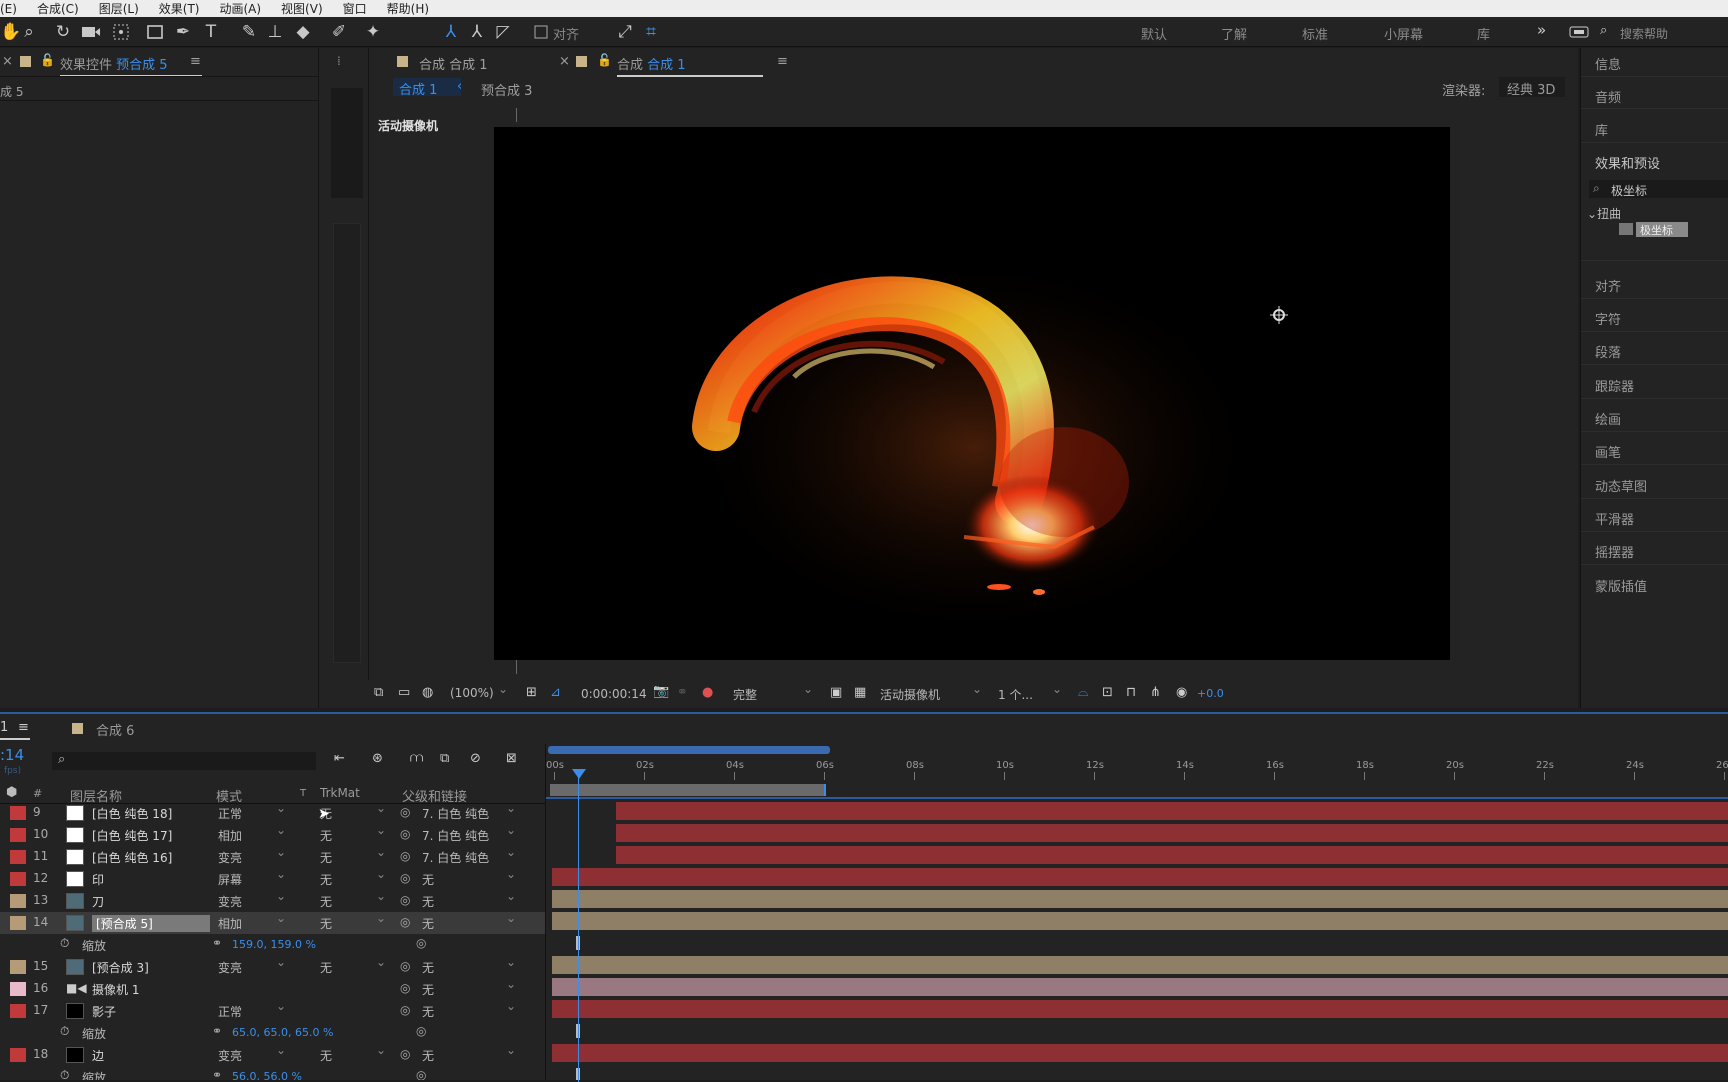  What do you see at coordinates (373, 32) in the screenshot?
I see `puppet-tool-icon: ✦` at bounding box center [373, 32].